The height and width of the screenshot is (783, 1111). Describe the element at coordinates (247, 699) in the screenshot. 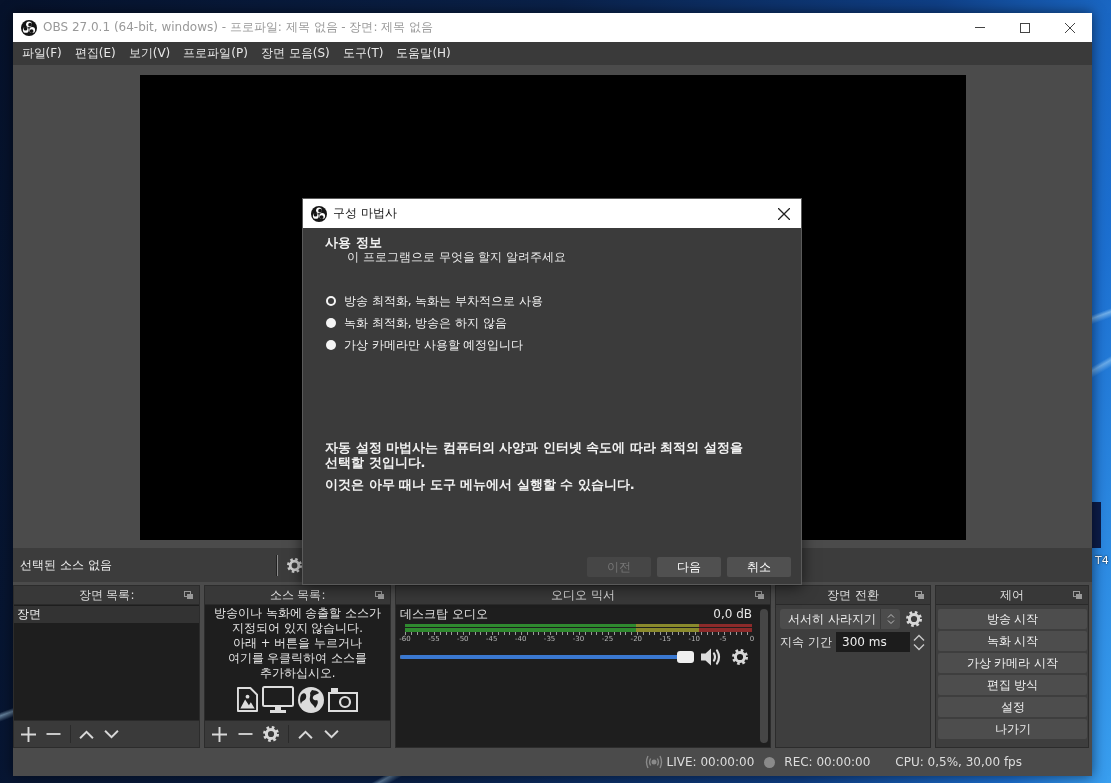

I see `image-file-icon` at that location.